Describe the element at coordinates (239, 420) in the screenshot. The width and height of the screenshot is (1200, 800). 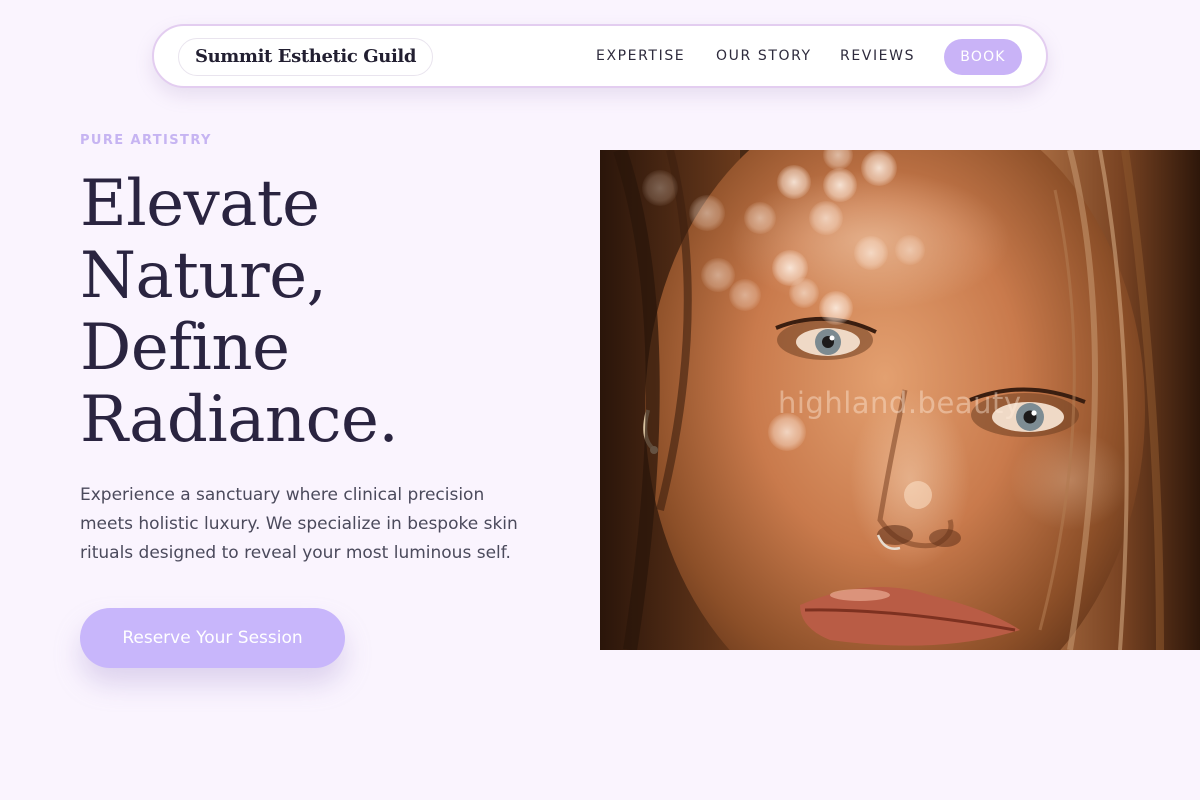
I see `headline-line: Radiance.` at that location.